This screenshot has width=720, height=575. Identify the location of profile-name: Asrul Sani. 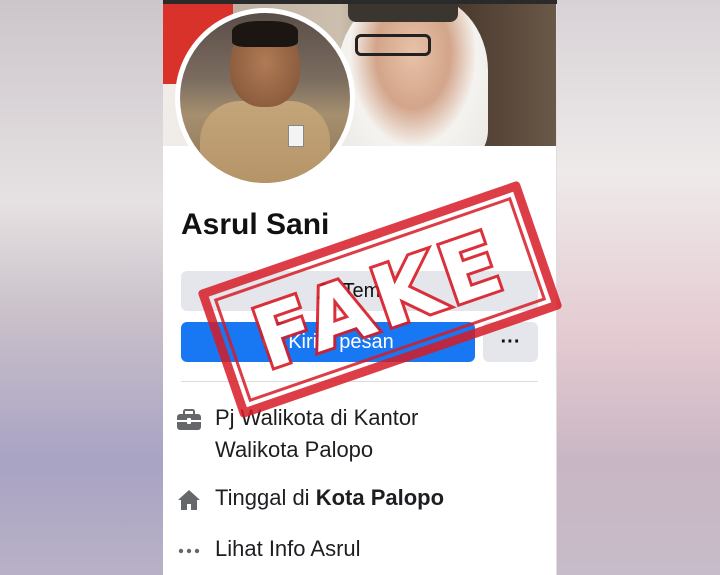
(255, 224).